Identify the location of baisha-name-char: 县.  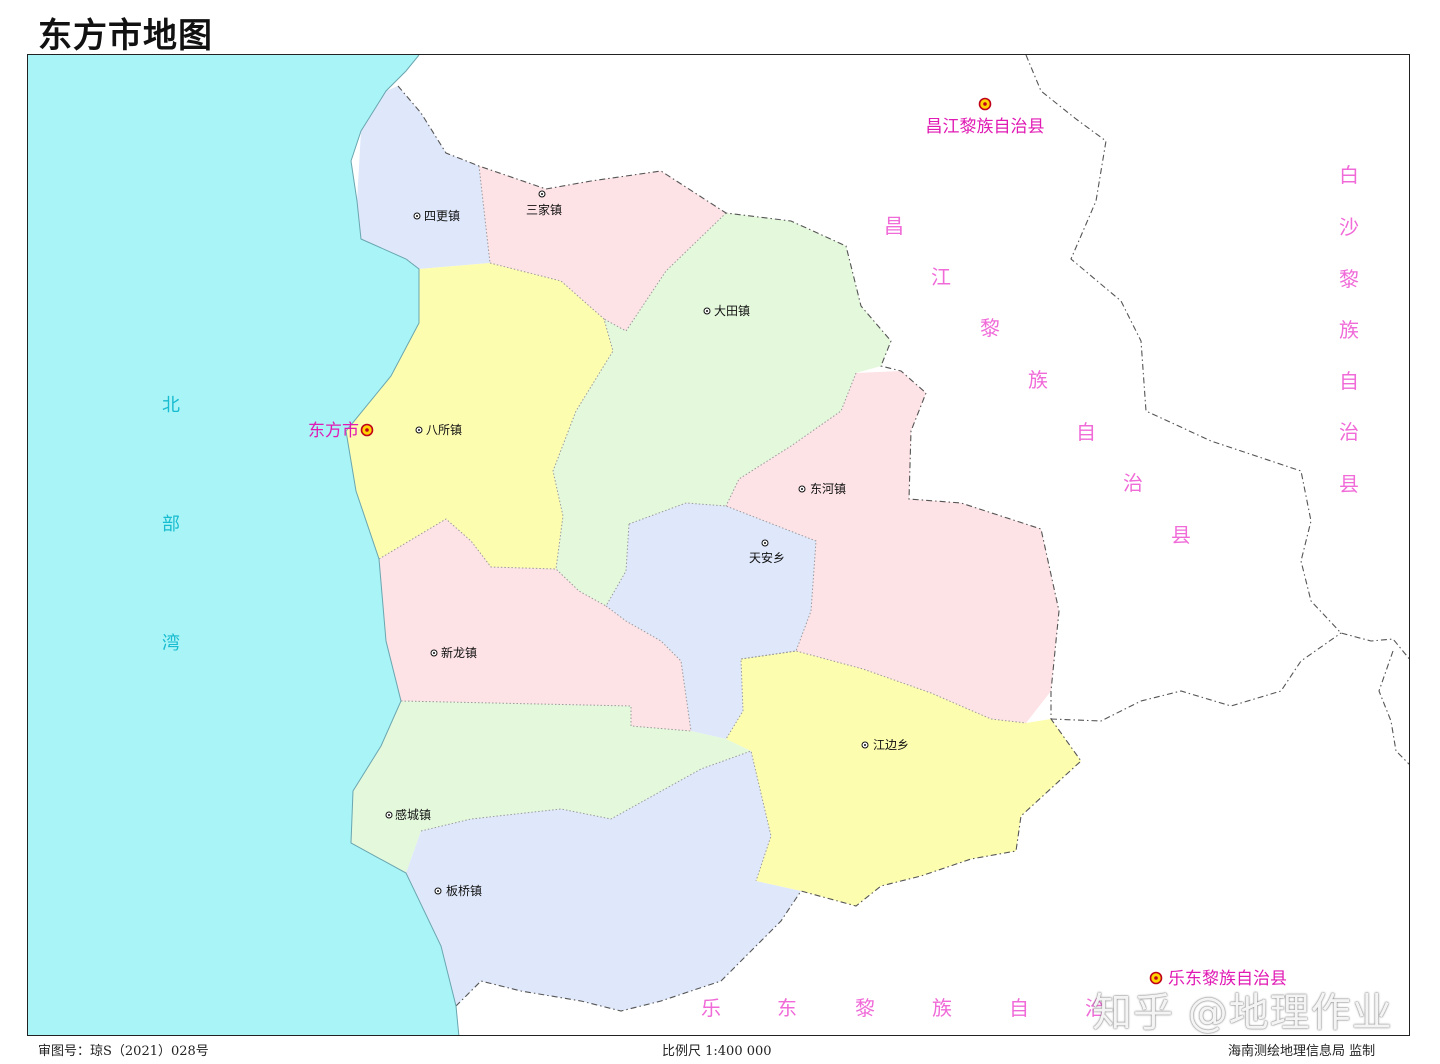
(1349, 484).